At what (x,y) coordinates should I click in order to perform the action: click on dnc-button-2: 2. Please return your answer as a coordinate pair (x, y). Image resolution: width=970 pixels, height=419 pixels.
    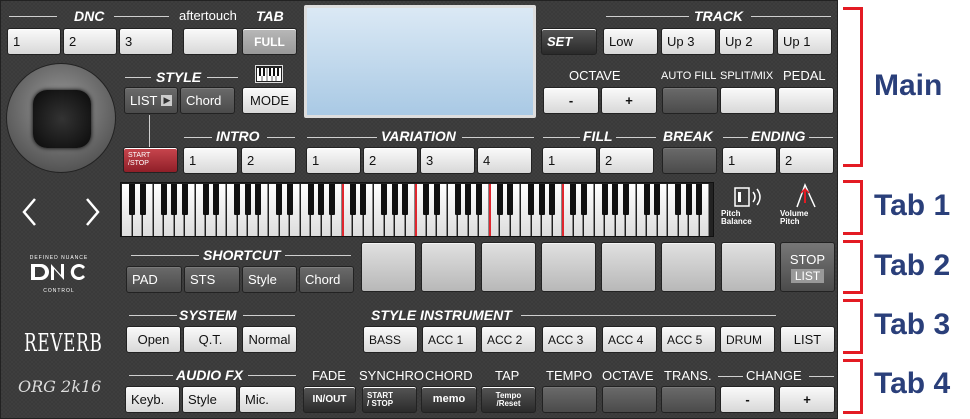
    Looking at the image, I should click on (90, 41).